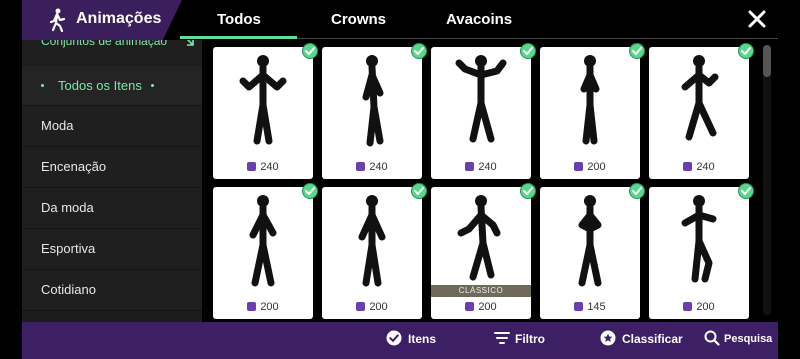 This screenshot has width=800, height=359. I want to click on page-title: Animações, so click(119, 18).